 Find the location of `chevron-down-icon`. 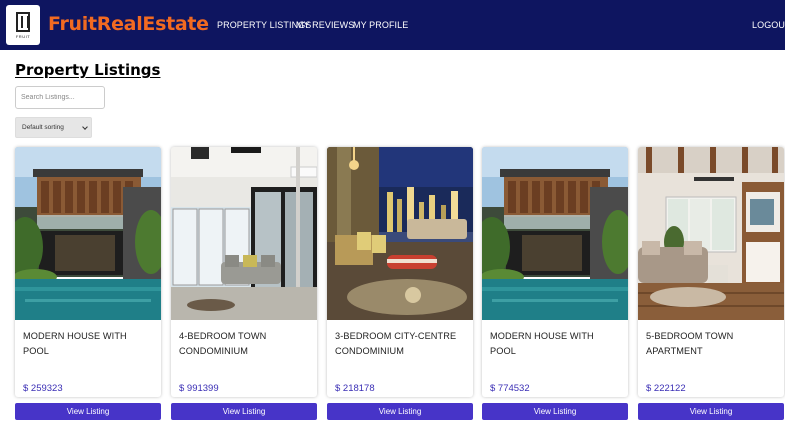

chevron-down-icon is located at coordinates (85, 127).